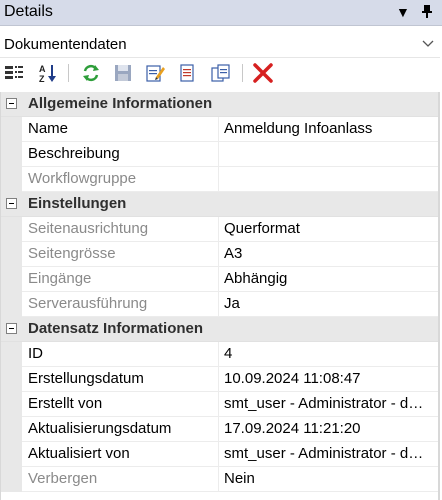 This screenshot has height=500, width=442. What do you see at coordinates (155, 73) in the screenshot?
I see `edit-icon` at bounding box center [155, 73].